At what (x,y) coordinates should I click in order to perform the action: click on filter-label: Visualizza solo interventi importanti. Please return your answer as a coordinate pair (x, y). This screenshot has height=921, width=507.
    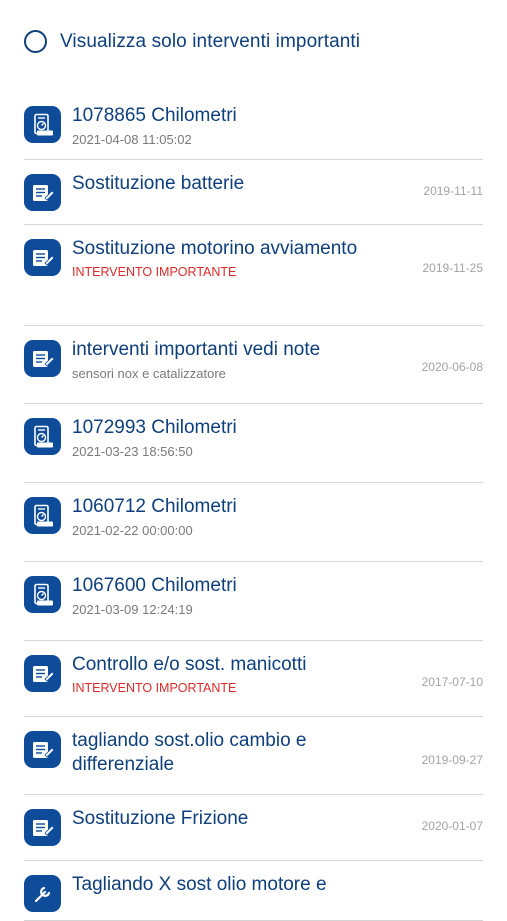
    Looking at the image, I should click on (210, 41).